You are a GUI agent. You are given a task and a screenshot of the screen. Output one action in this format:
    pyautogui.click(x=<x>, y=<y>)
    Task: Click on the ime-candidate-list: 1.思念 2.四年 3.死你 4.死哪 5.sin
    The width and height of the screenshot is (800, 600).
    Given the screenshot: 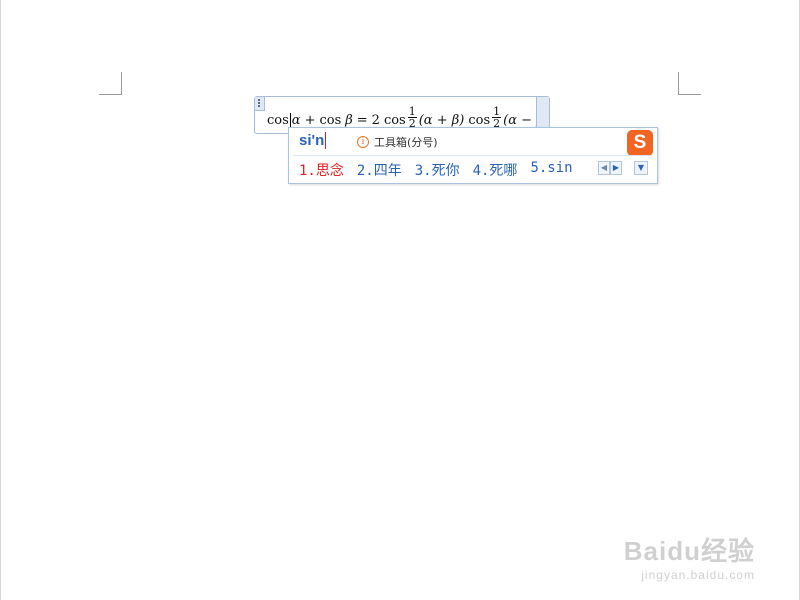 What is the action you would take?
    pyautogui.click(x=442, y=170)
    